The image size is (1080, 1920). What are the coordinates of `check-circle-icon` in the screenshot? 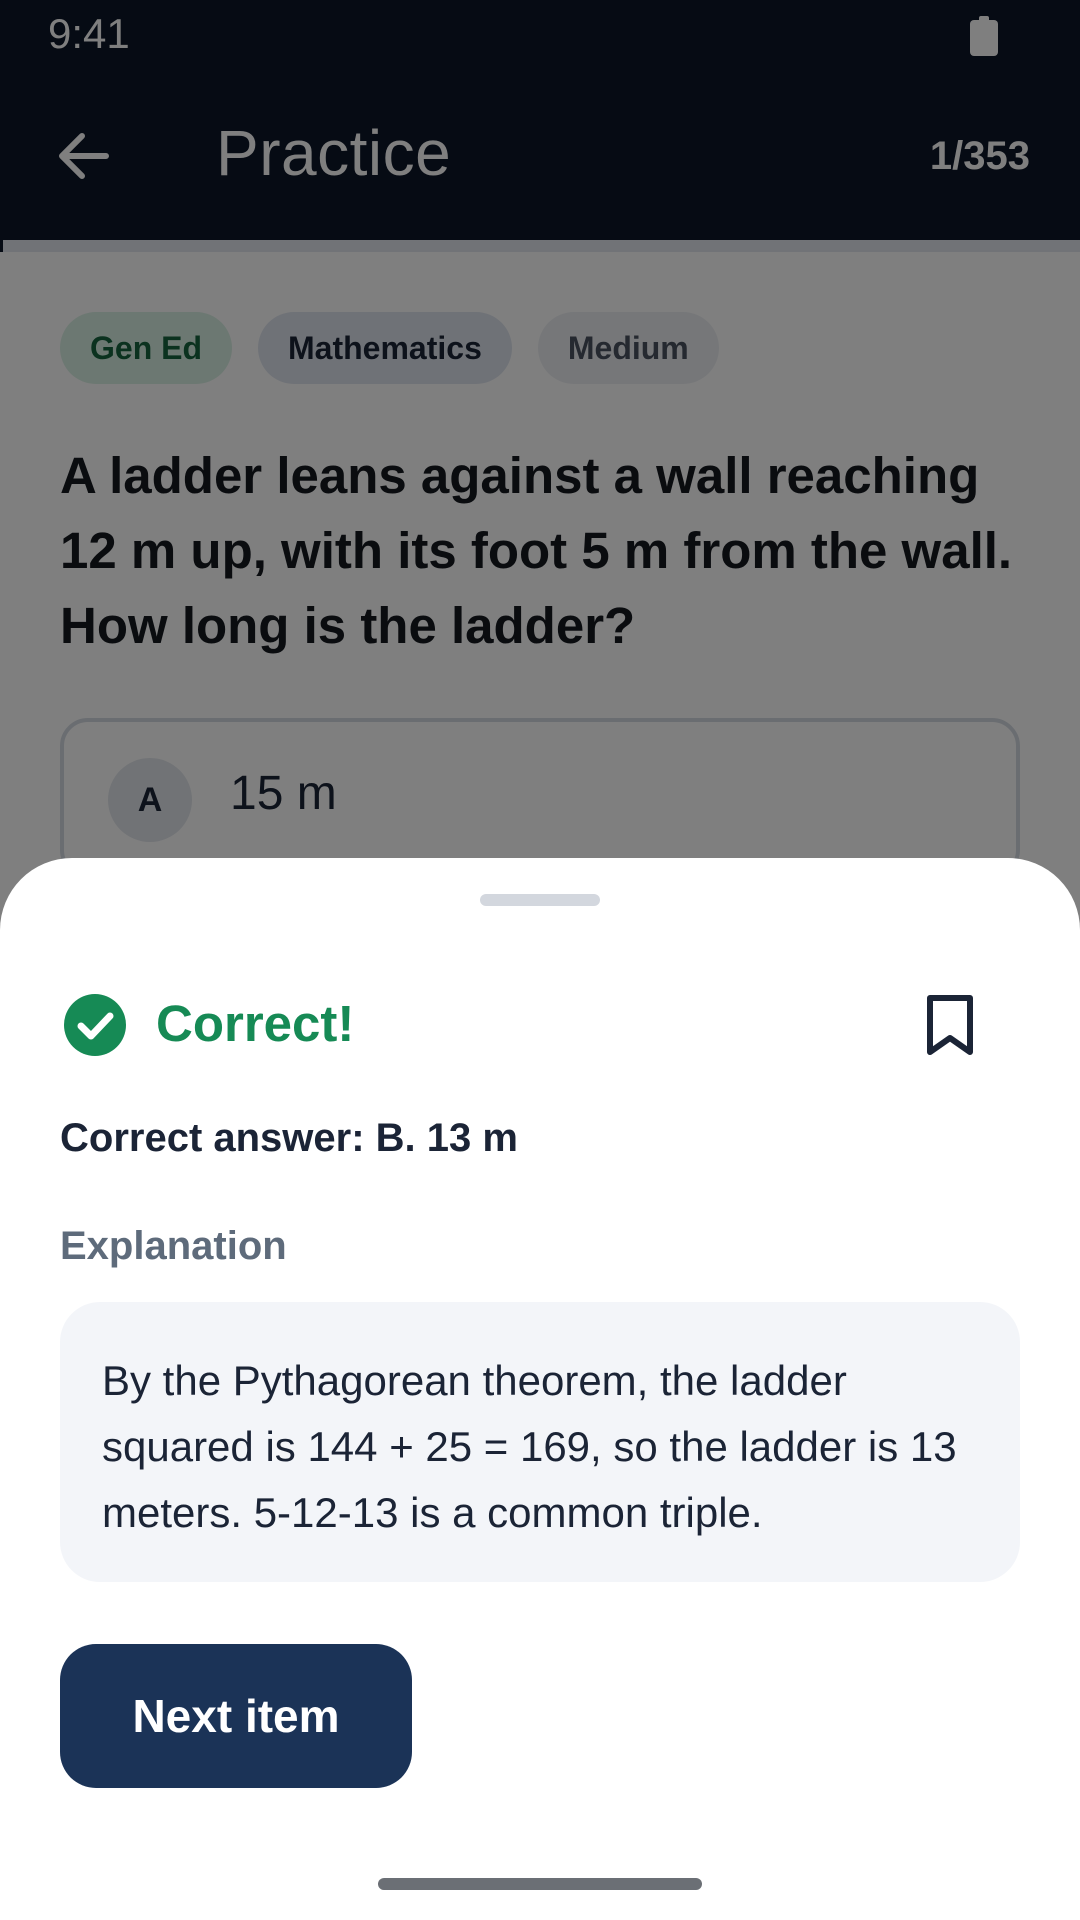 It's located at (95, 1025).